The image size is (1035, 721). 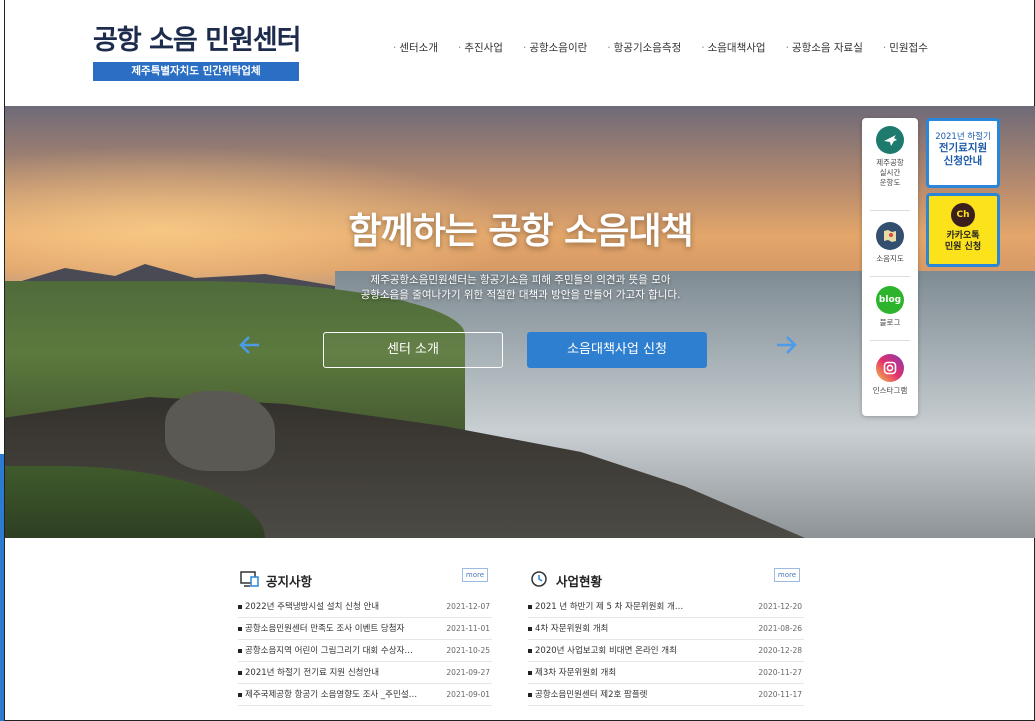 I want to click on list-item: 2021 년 하반기 제 5 차 자문위원회 개… 2021-12-20, so click(x=666, y=607).